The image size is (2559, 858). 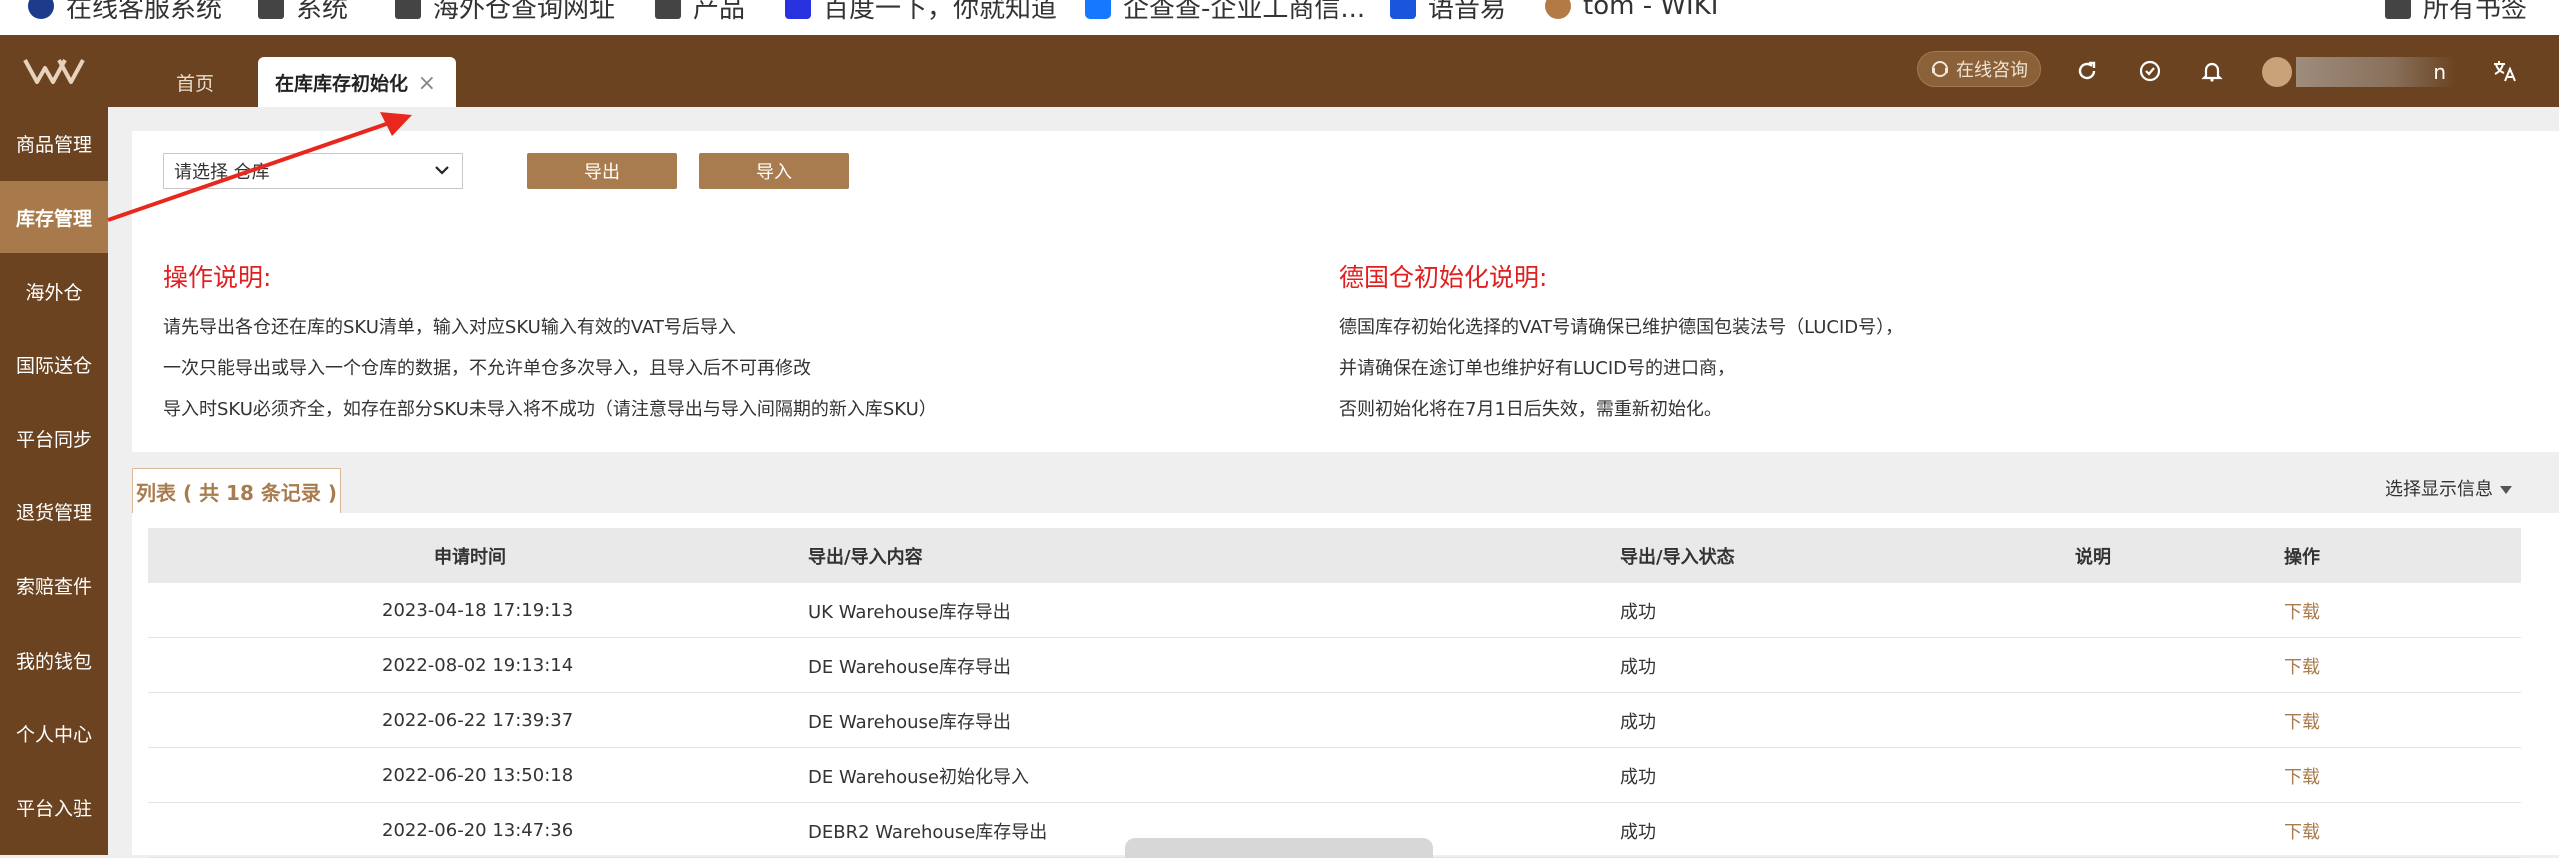 I want to click on list-tab: 列表 ( 共 18 条记录 ), so click(x=236, y=490).